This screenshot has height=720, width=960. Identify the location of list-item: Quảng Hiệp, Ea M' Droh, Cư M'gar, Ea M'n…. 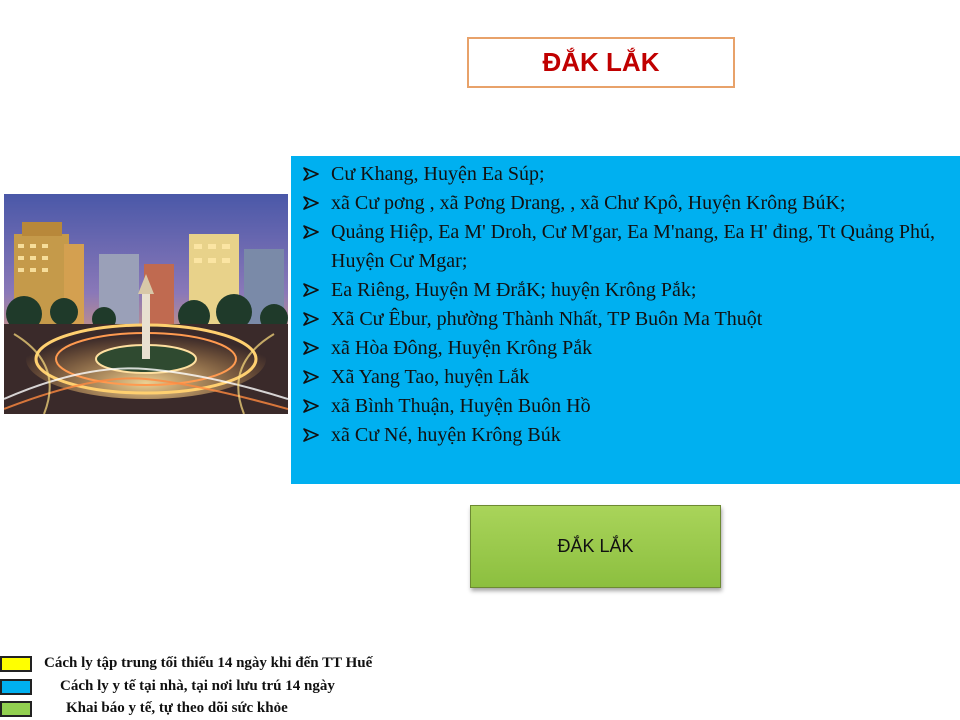
(627, 247).